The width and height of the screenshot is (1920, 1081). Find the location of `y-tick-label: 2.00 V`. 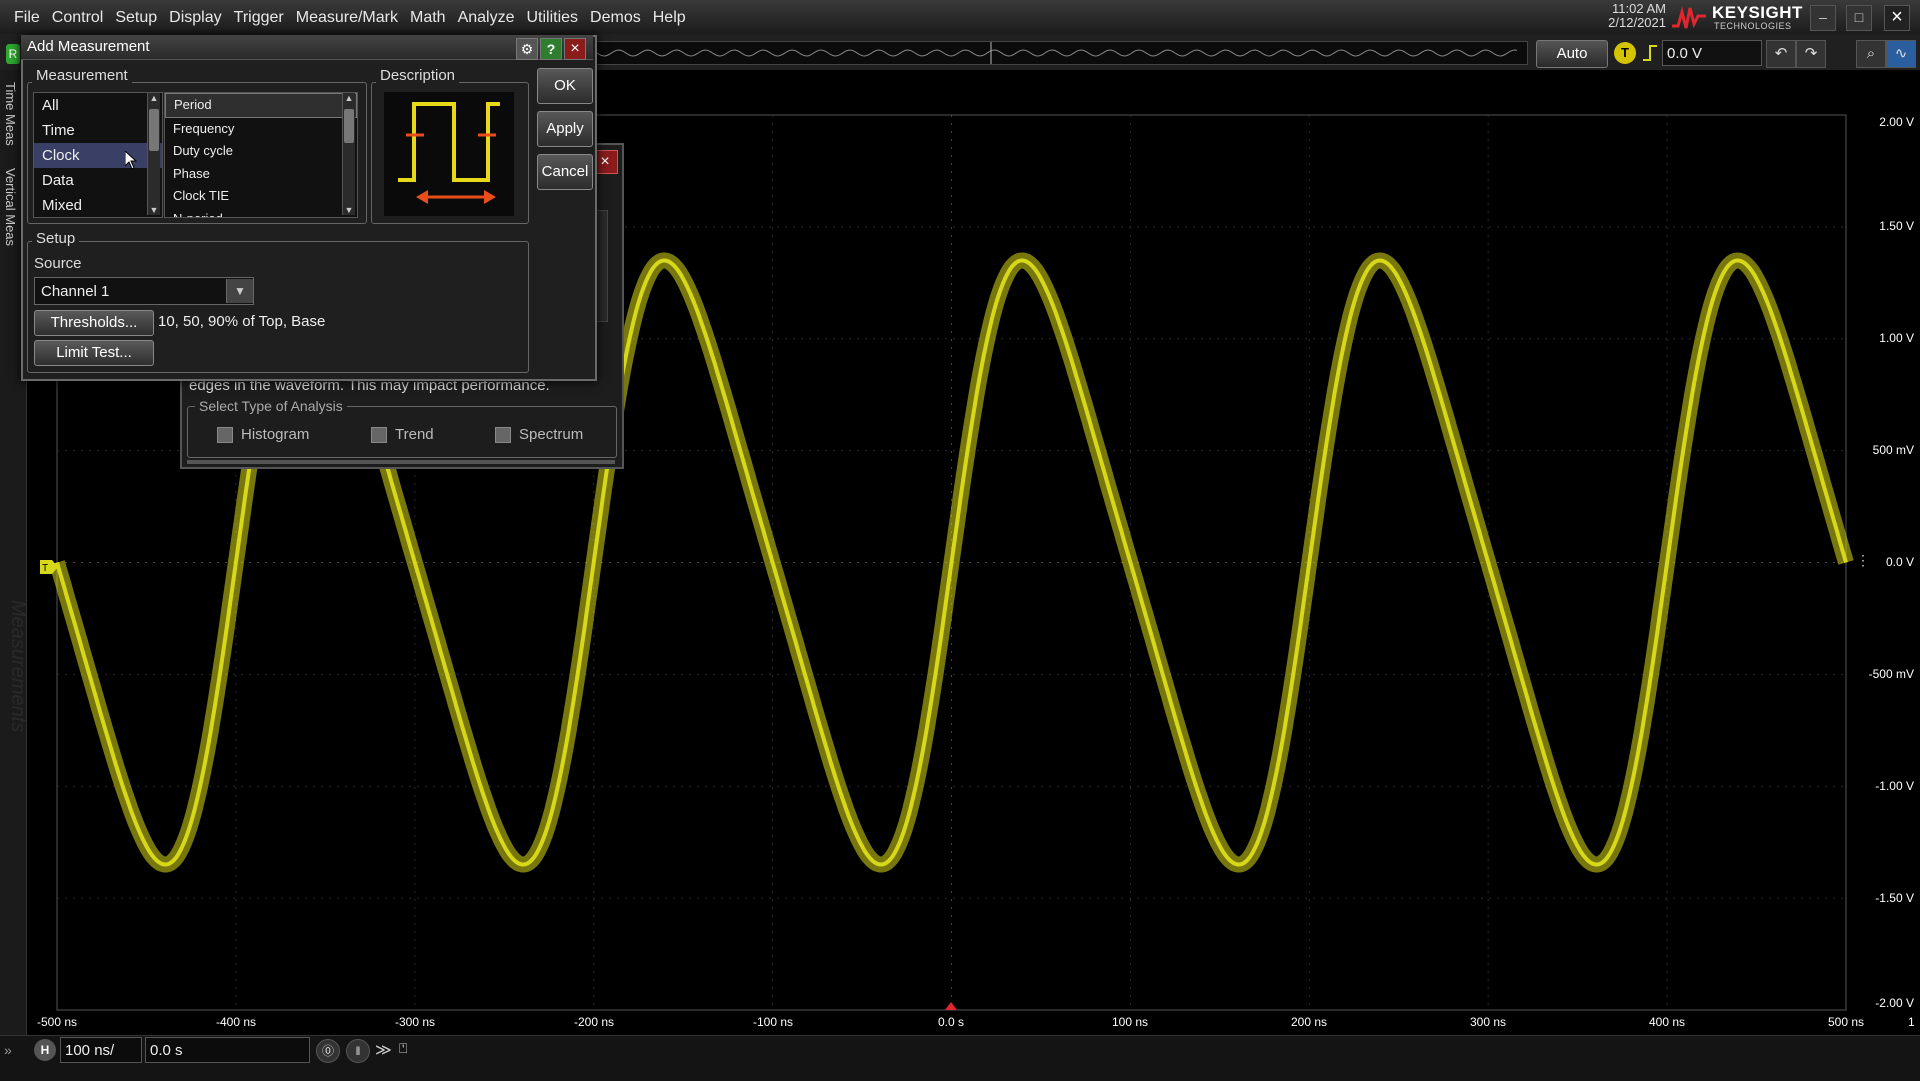

y-tick-label: 2.00 V is located at coordinates (1896, 122).